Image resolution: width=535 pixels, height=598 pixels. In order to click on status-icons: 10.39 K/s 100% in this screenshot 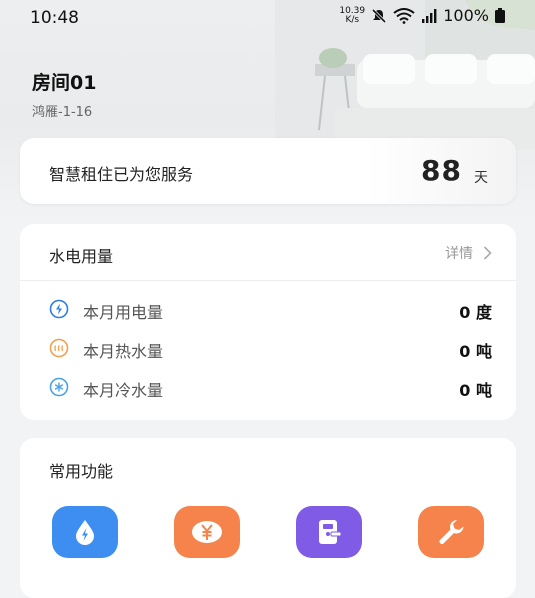, I will do `click(422, 15)`.